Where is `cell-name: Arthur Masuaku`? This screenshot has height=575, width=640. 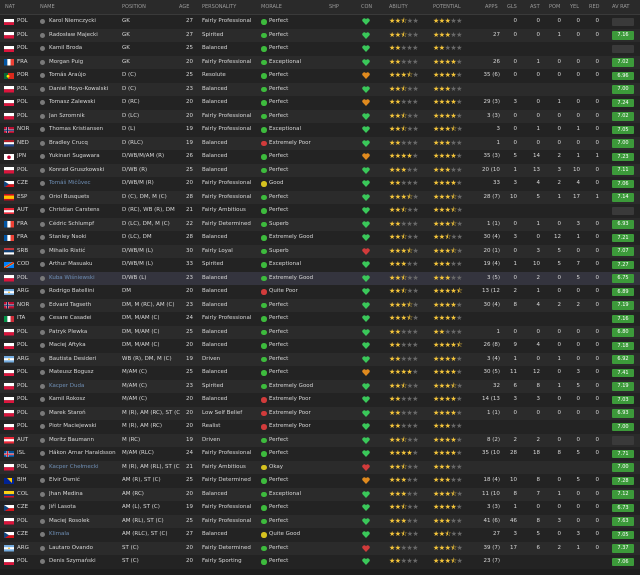 cell-name: Arthur Masuaku is located at coordinates (85, 265).